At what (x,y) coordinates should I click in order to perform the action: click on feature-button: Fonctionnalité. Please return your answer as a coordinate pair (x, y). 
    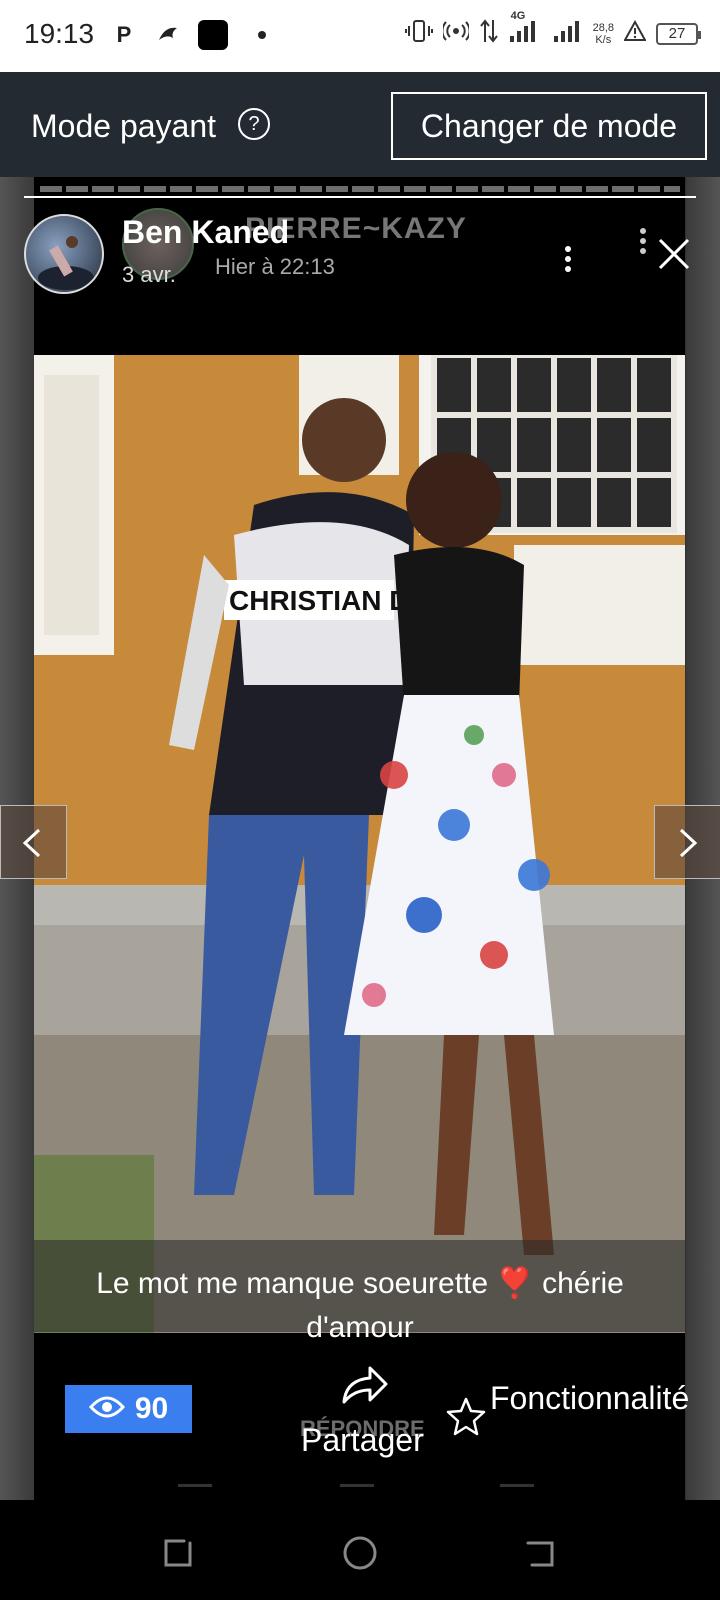
    Looking at the image, I should click on (590, 1398).